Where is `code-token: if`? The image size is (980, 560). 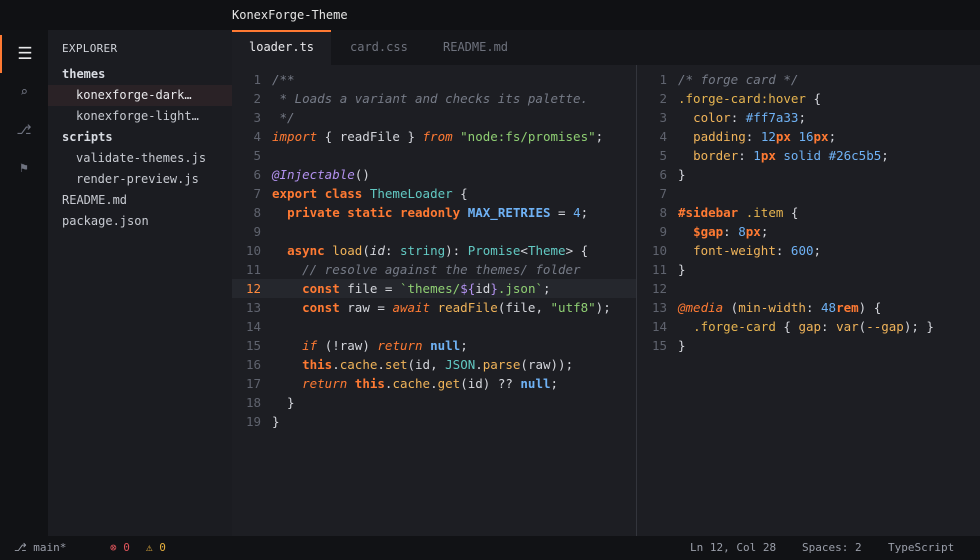
code-token: if is located at coordinates (310, 345).